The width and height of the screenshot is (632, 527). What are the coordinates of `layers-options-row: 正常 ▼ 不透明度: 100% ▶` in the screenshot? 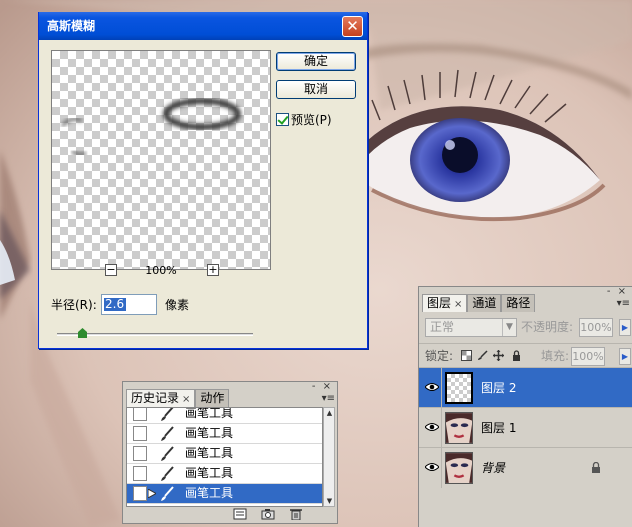 It's located at (525, 329).